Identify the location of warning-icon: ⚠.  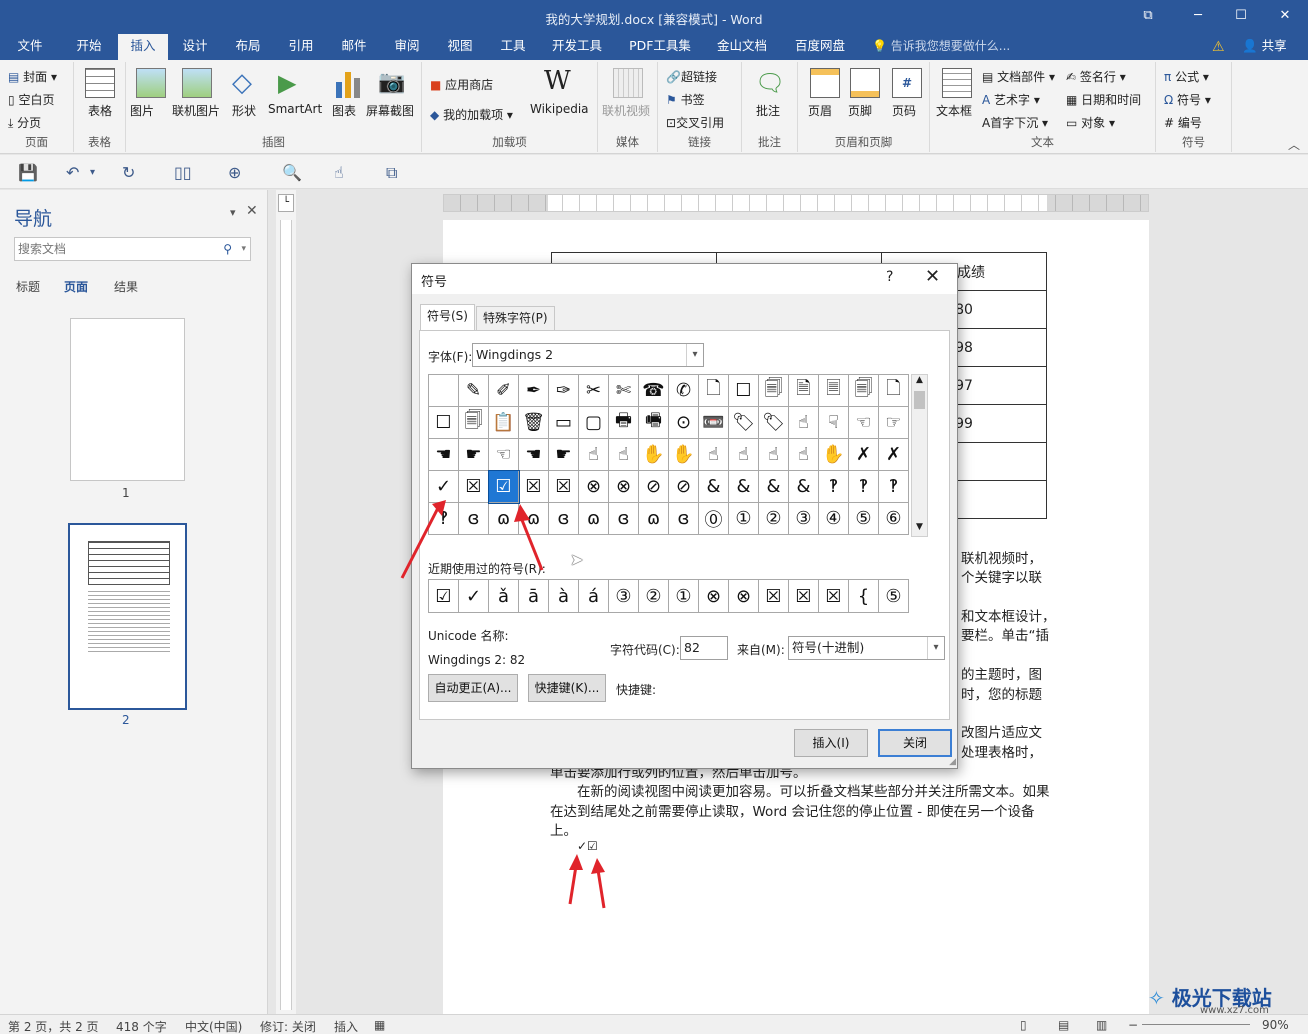
(1218, 47).